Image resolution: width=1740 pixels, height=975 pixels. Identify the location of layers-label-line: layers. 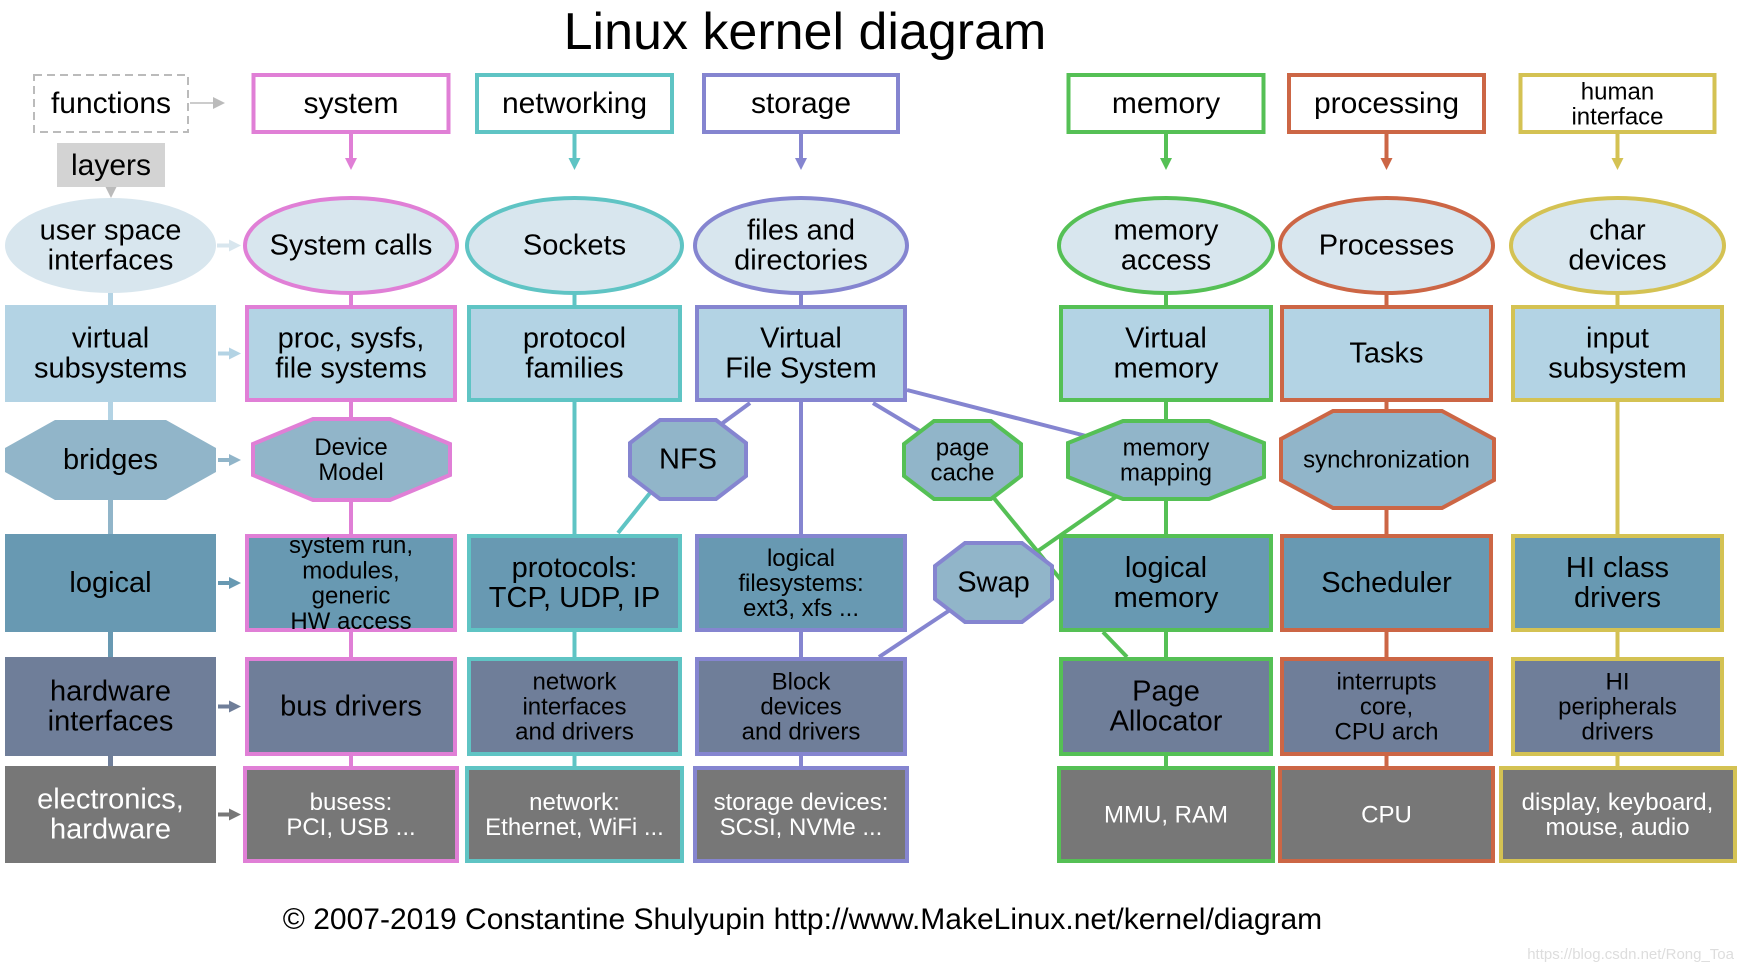
(111, 165).